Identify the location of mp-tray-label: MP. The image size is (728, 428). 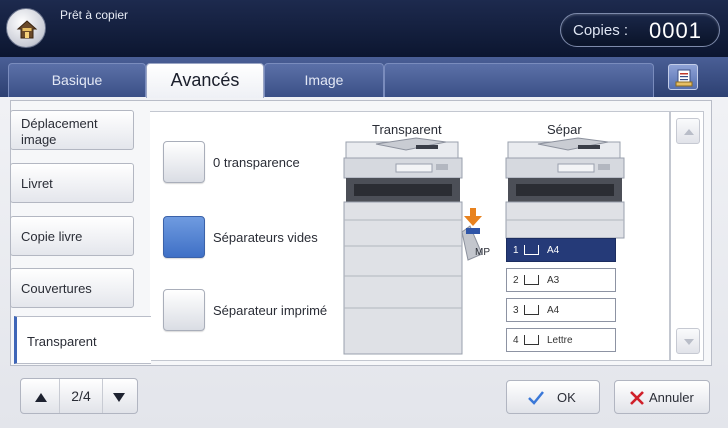
(482, 252).